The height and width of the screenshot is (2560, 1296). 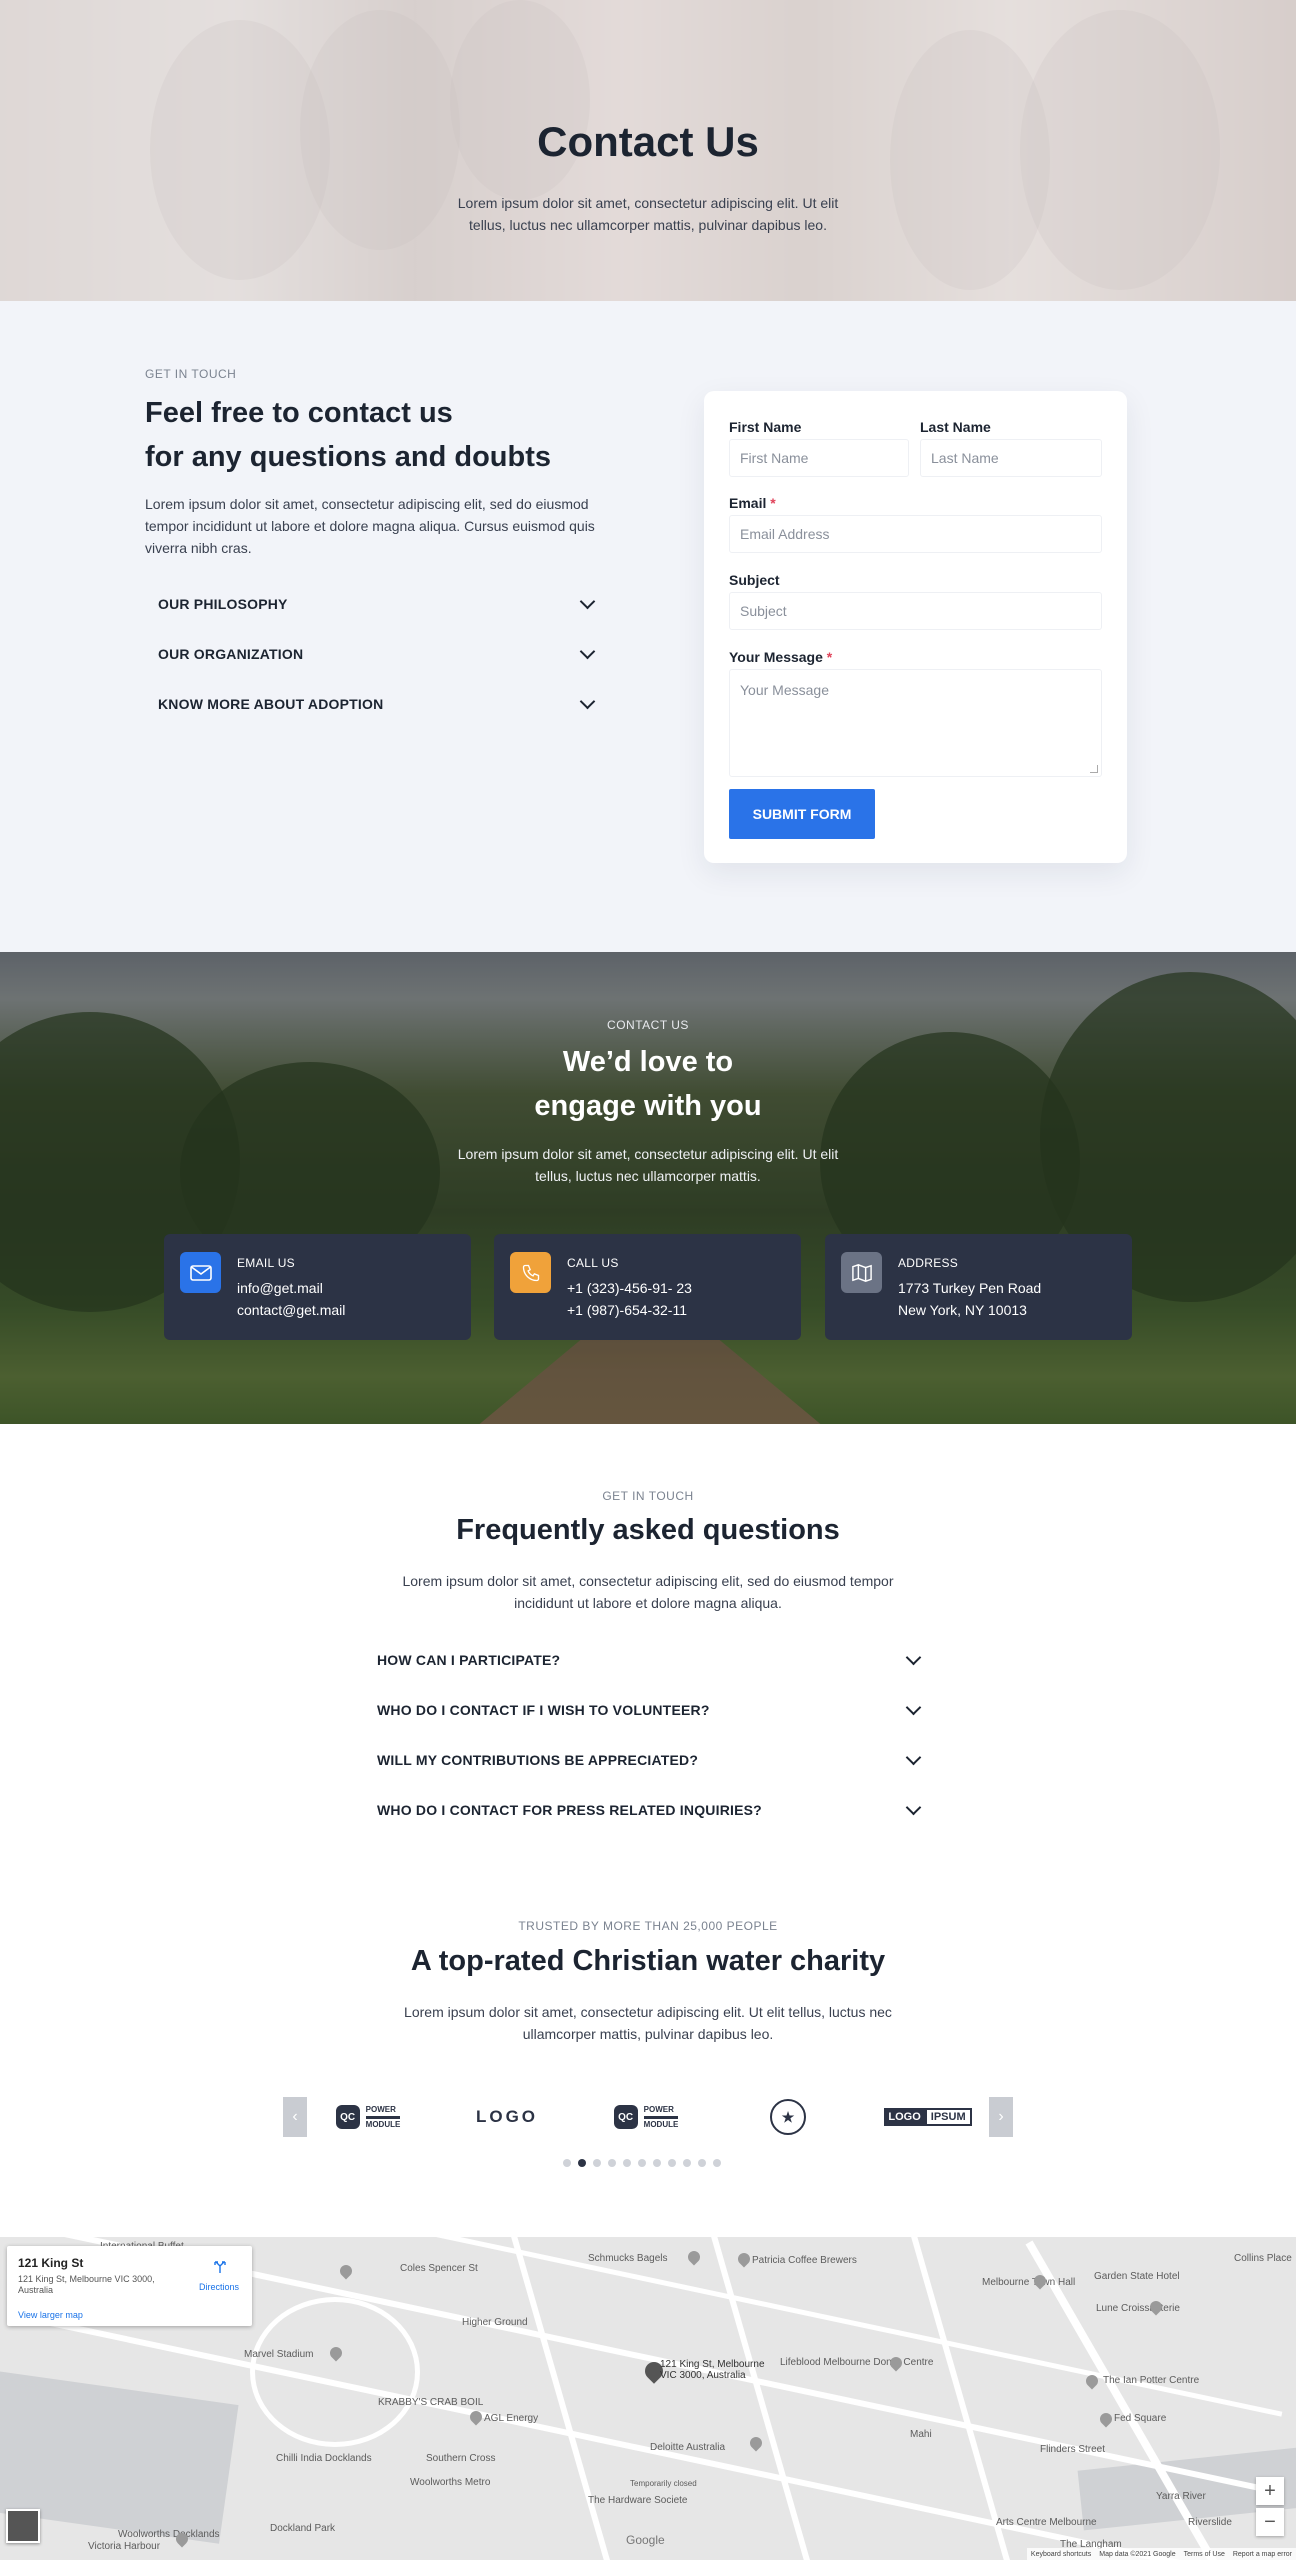 I want to click on accordion-label: OUR ORGANIZATION, so click(x=231, y=654).